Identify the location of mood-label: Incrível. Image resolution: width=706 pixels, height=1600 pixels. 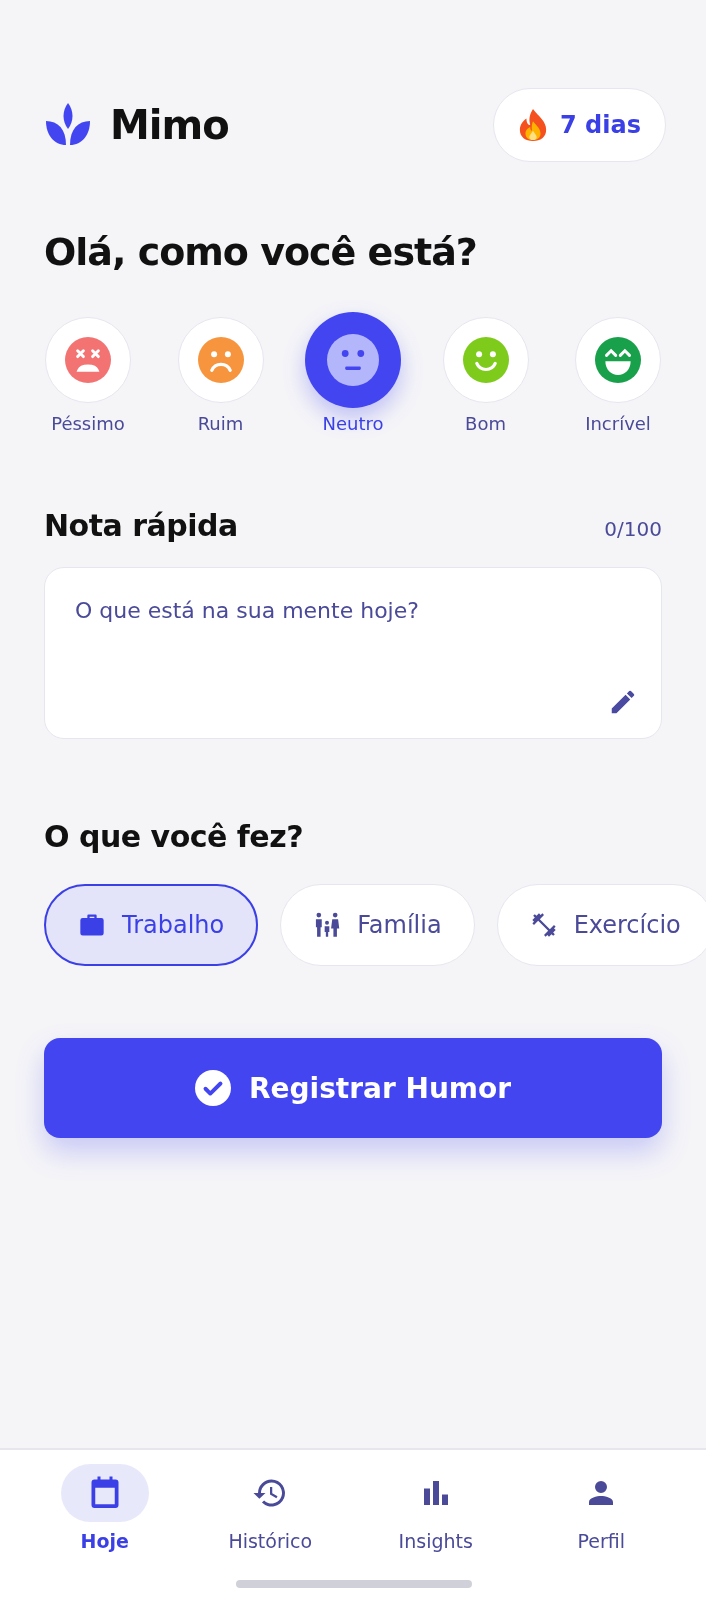
(618, 423).